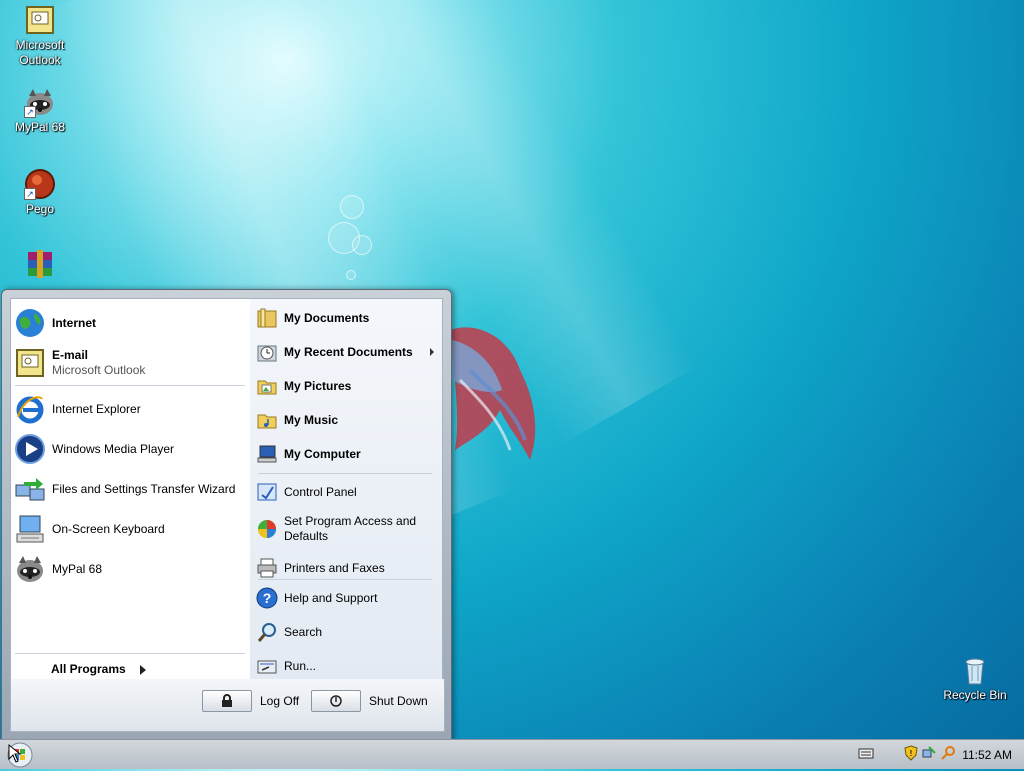 The width and height of the screenshot is (1024, 771). I want to click on betta-fish-image, so click(493, 393).